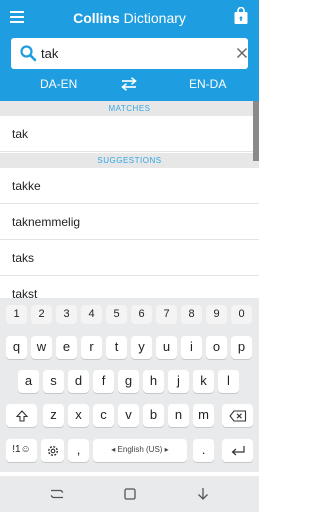 The image size is (320, 512). What do you see at coordinates (23, 258) in the screenshot?
I see `suggestion-item-label: taks` at bounding box center [23, 258].